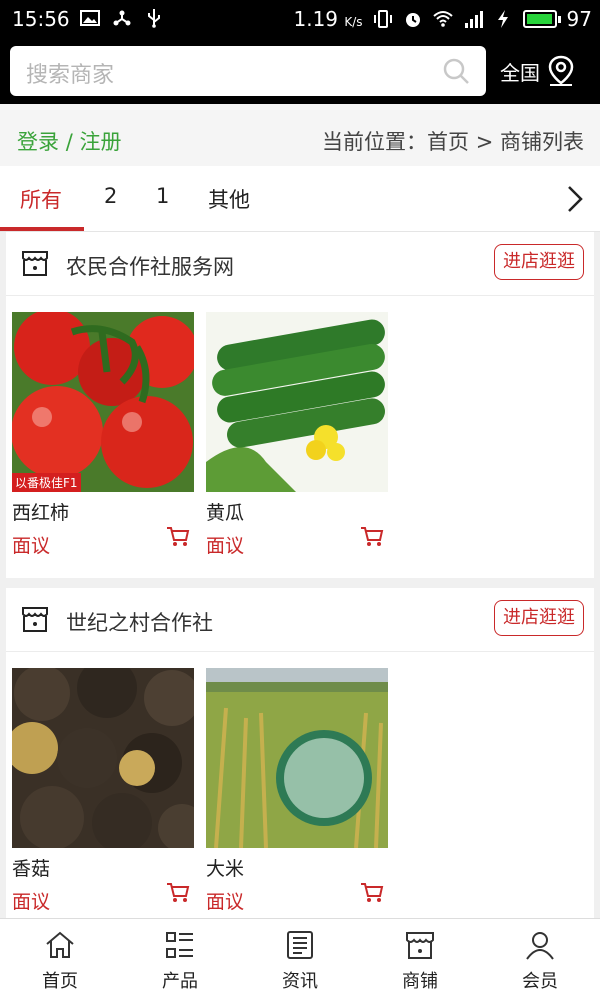 This screenshot has width=600, height=1000. Describe the element at coordinates (179, 945) in the screenshot. I see `list-icon` at that location.